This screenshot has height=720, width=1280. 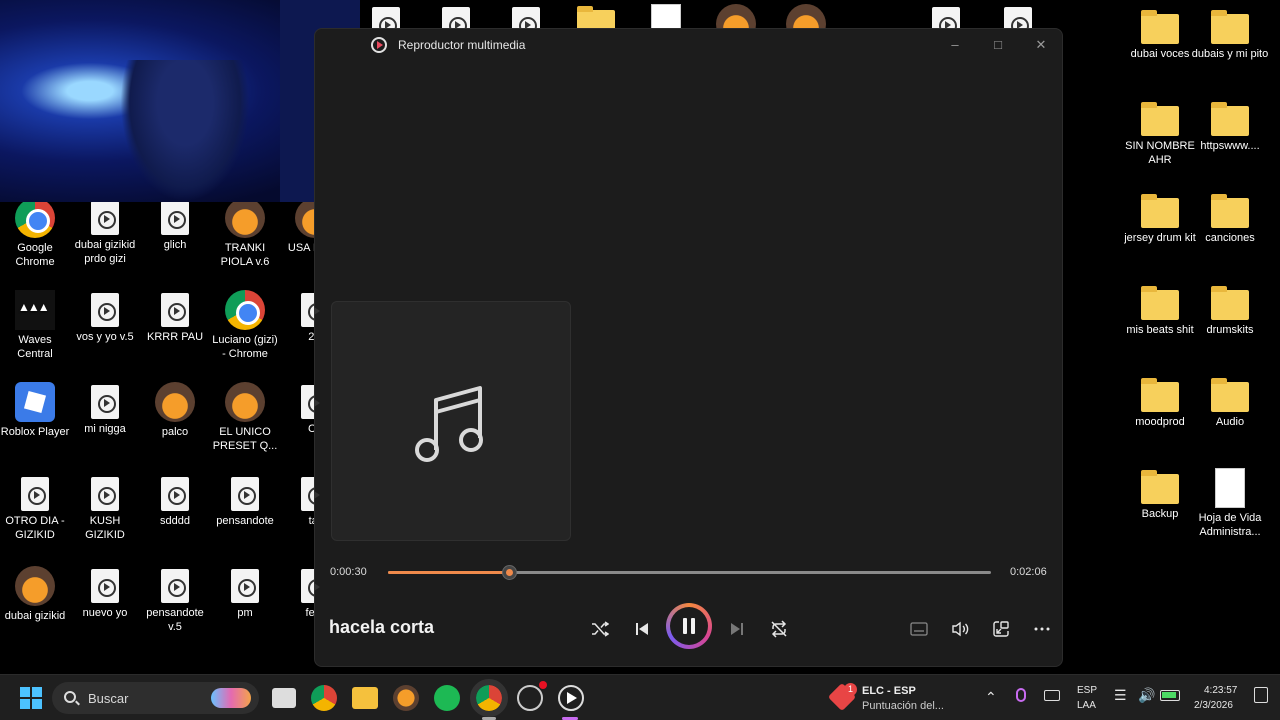 What do you see at coordinates (991, 697) in the screenshot?
I see `chevron-up-icon: ⌃` at bounding box center [991, 697].